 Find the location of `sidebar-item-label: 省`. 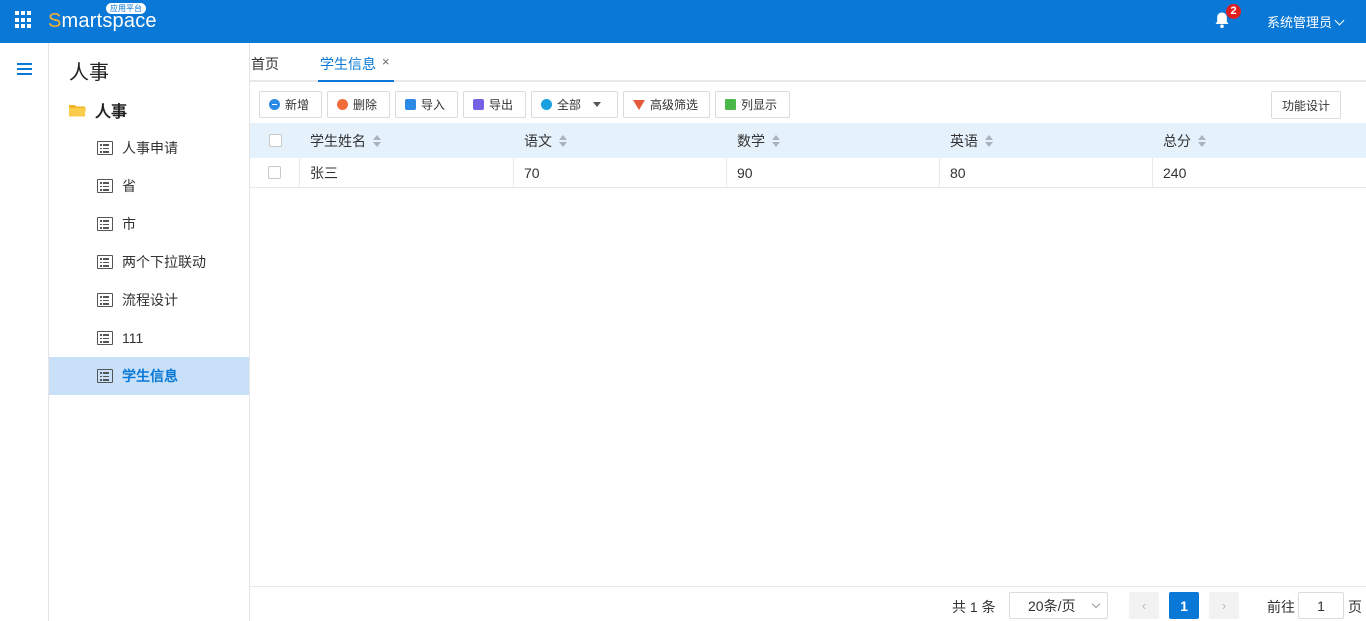

sidebar-item-label: 省 is located at coordinates (129, 186).